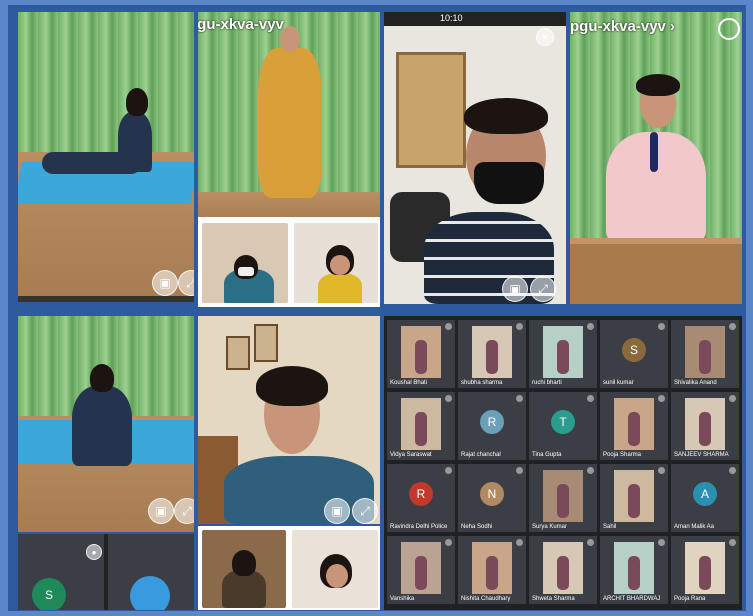 The height and width of the screenshot is (616, 753). I want to click on meeting-code-text: pgu-xkva-vyv, so click(618, 26).